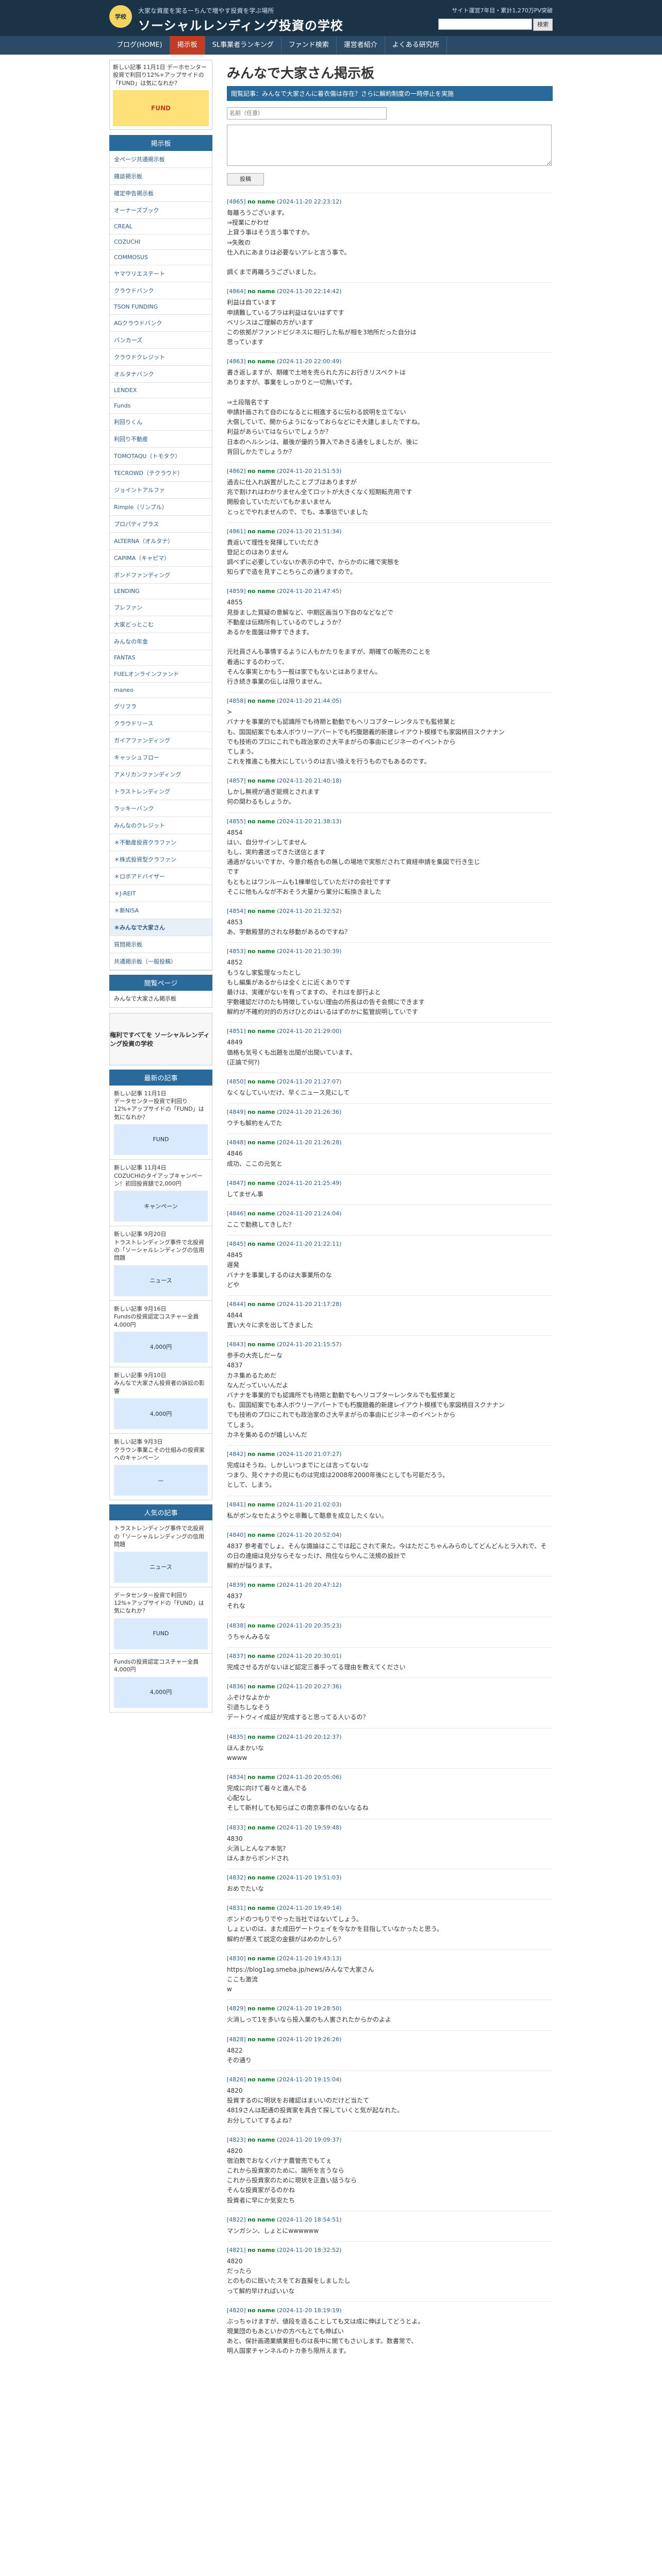  What do you see at coordinates (161, 227) in the screenshot?
I see `board-item: CREAL` at bounding box center [161, 227].